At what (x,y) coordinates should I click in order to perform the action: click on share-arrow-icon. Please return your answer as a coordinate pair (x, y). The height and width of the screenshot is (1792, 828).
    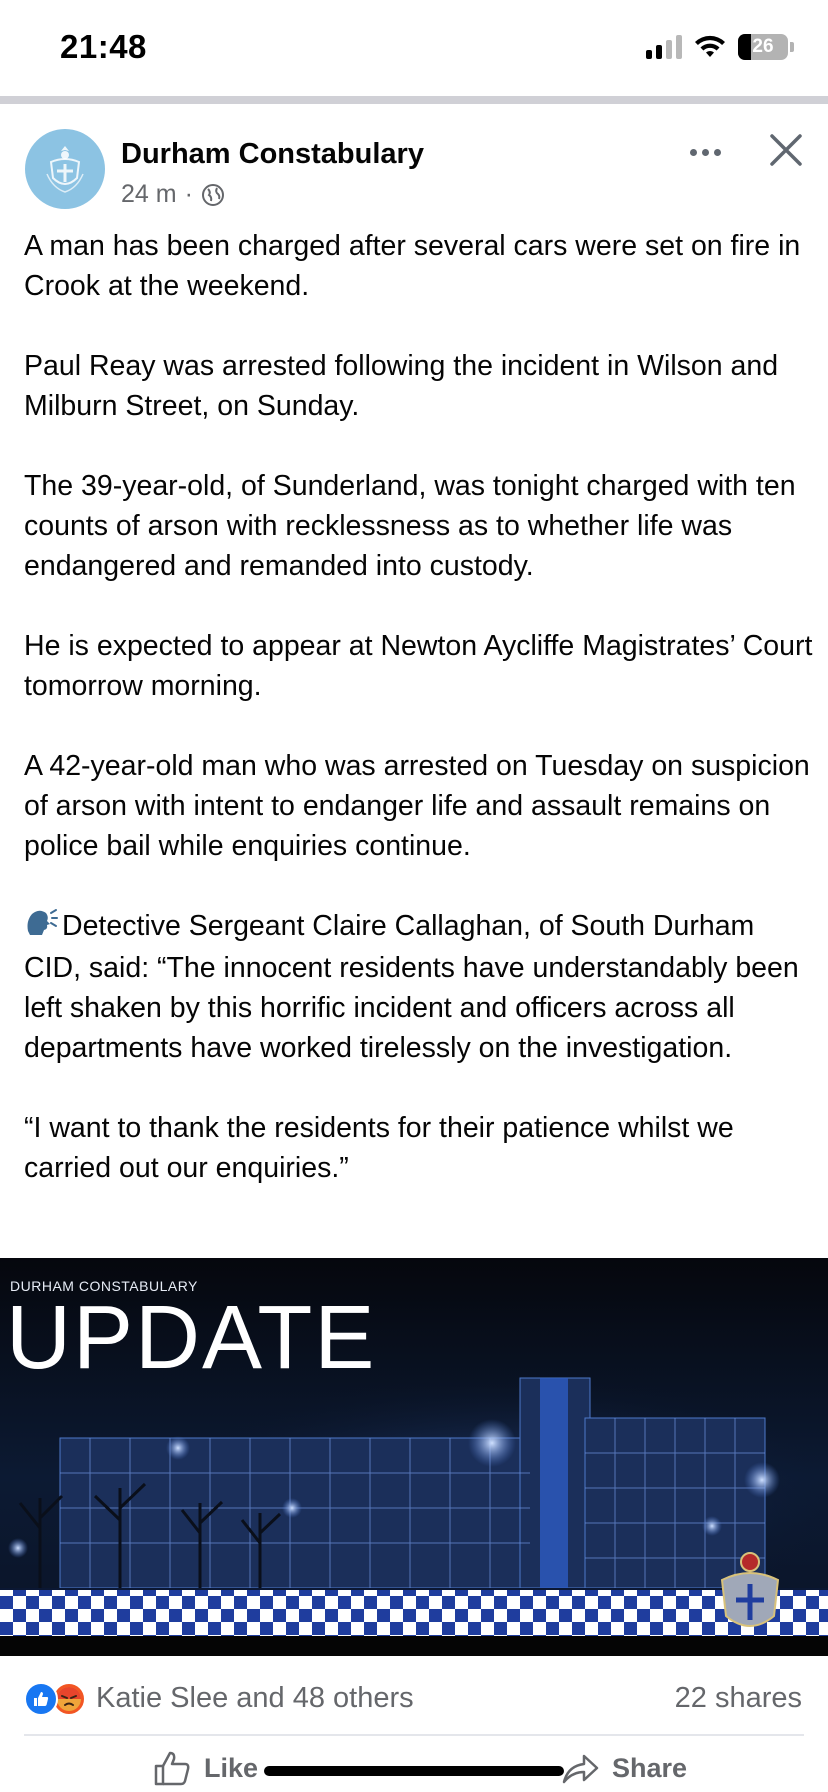
    Looking at the image, I should click on (580, 1769).